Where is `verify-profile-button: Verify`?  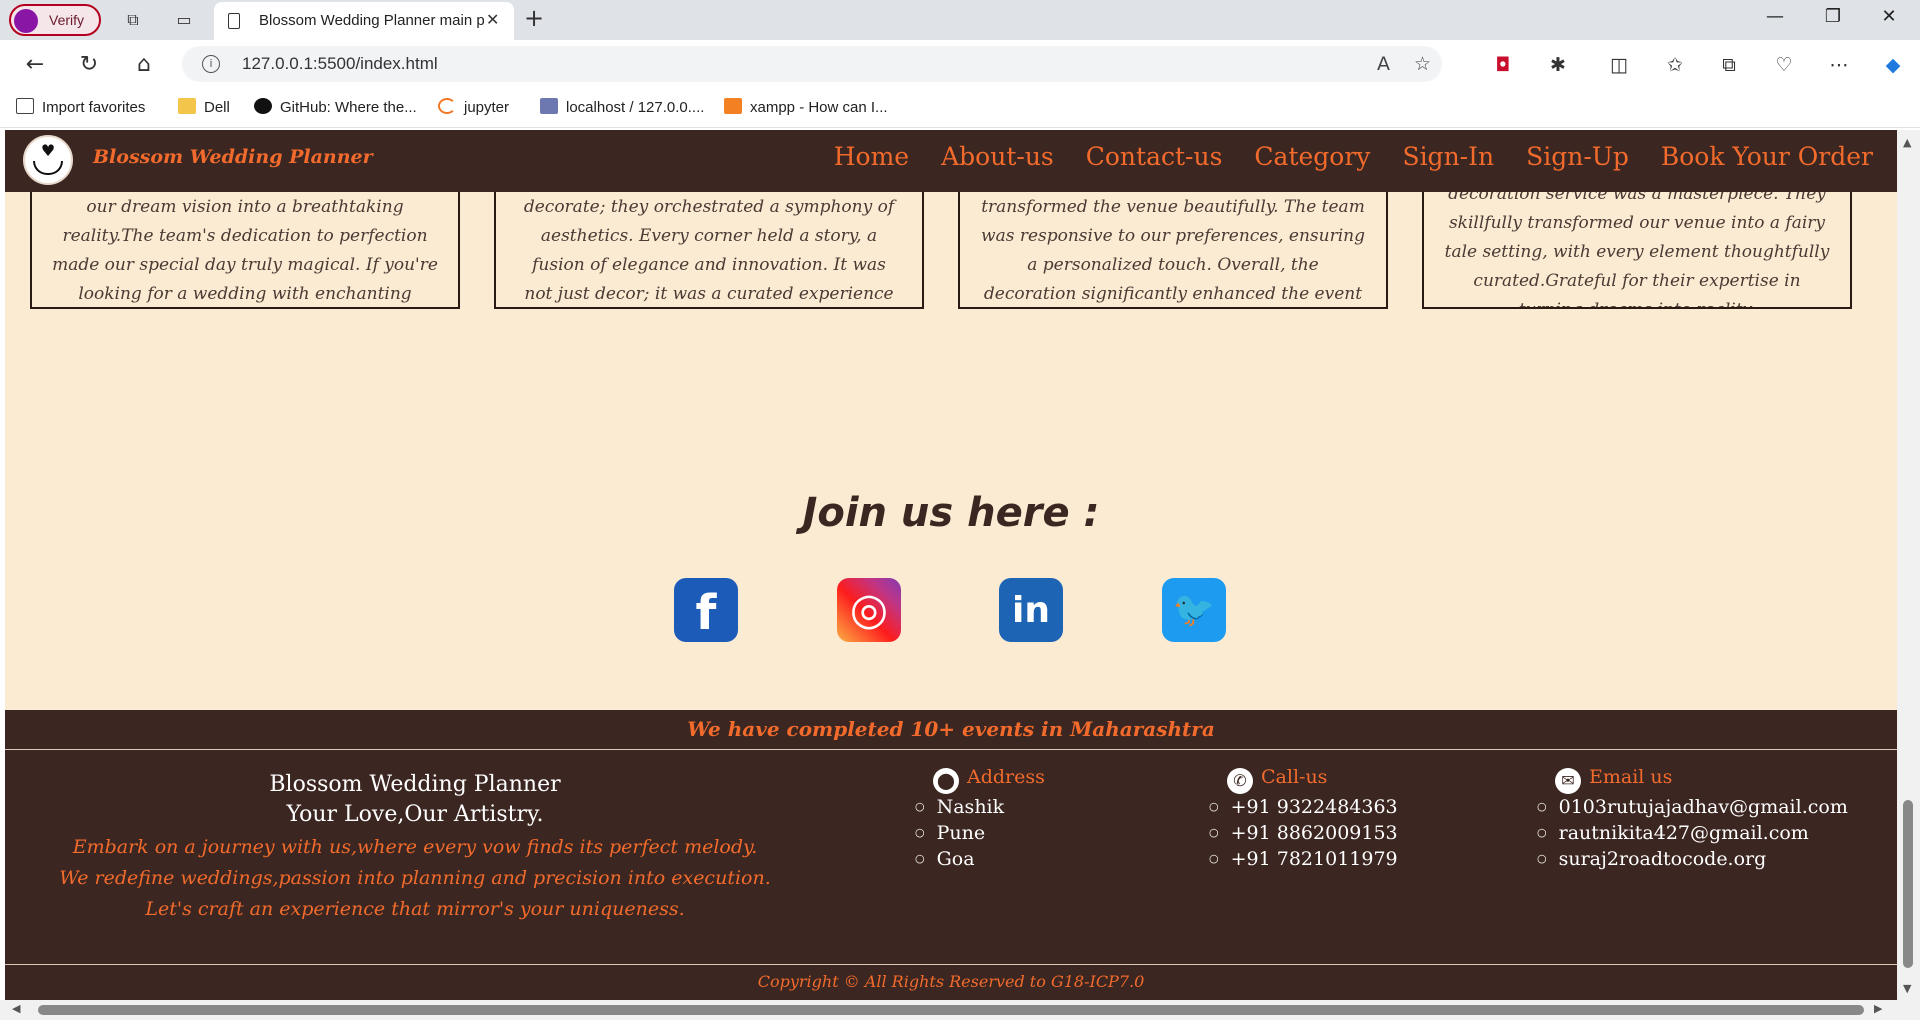
verify-profile-button: Verify is located at coordinates (55, 20).